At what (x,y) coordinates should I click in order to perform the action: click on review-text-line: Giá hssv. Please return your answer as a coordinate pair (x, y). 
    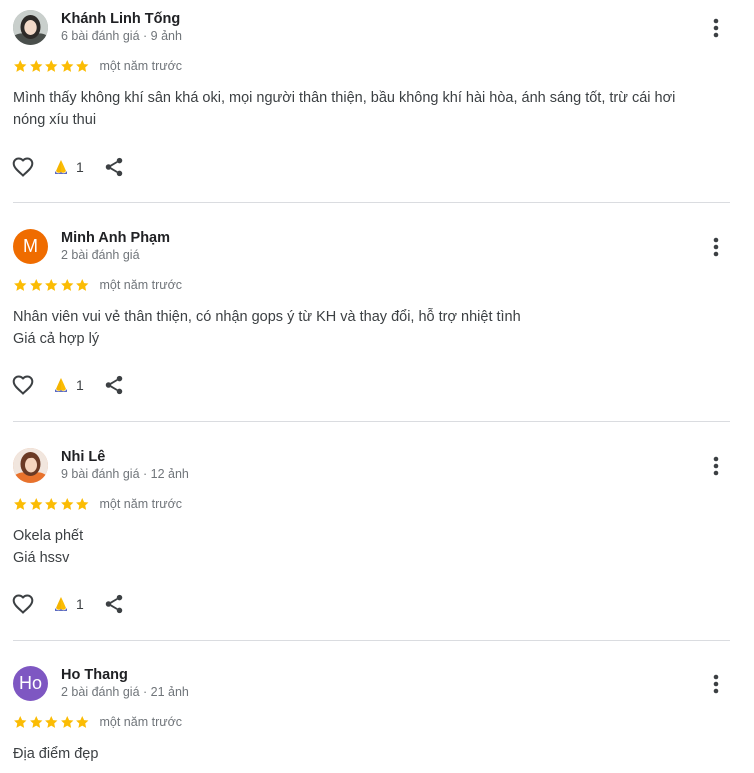
    Looking at the image, I should click on (41, 558).